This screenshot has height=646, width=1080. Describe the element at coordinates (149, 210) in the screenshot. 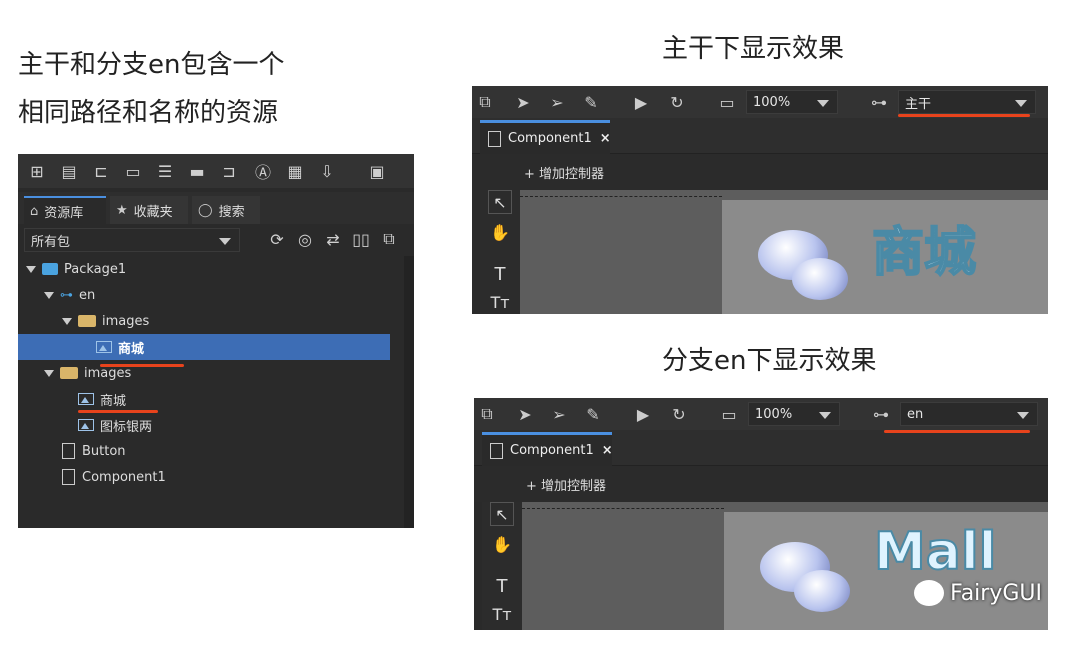

I see `tab-favorites: ★ 收藏夹` at that location.